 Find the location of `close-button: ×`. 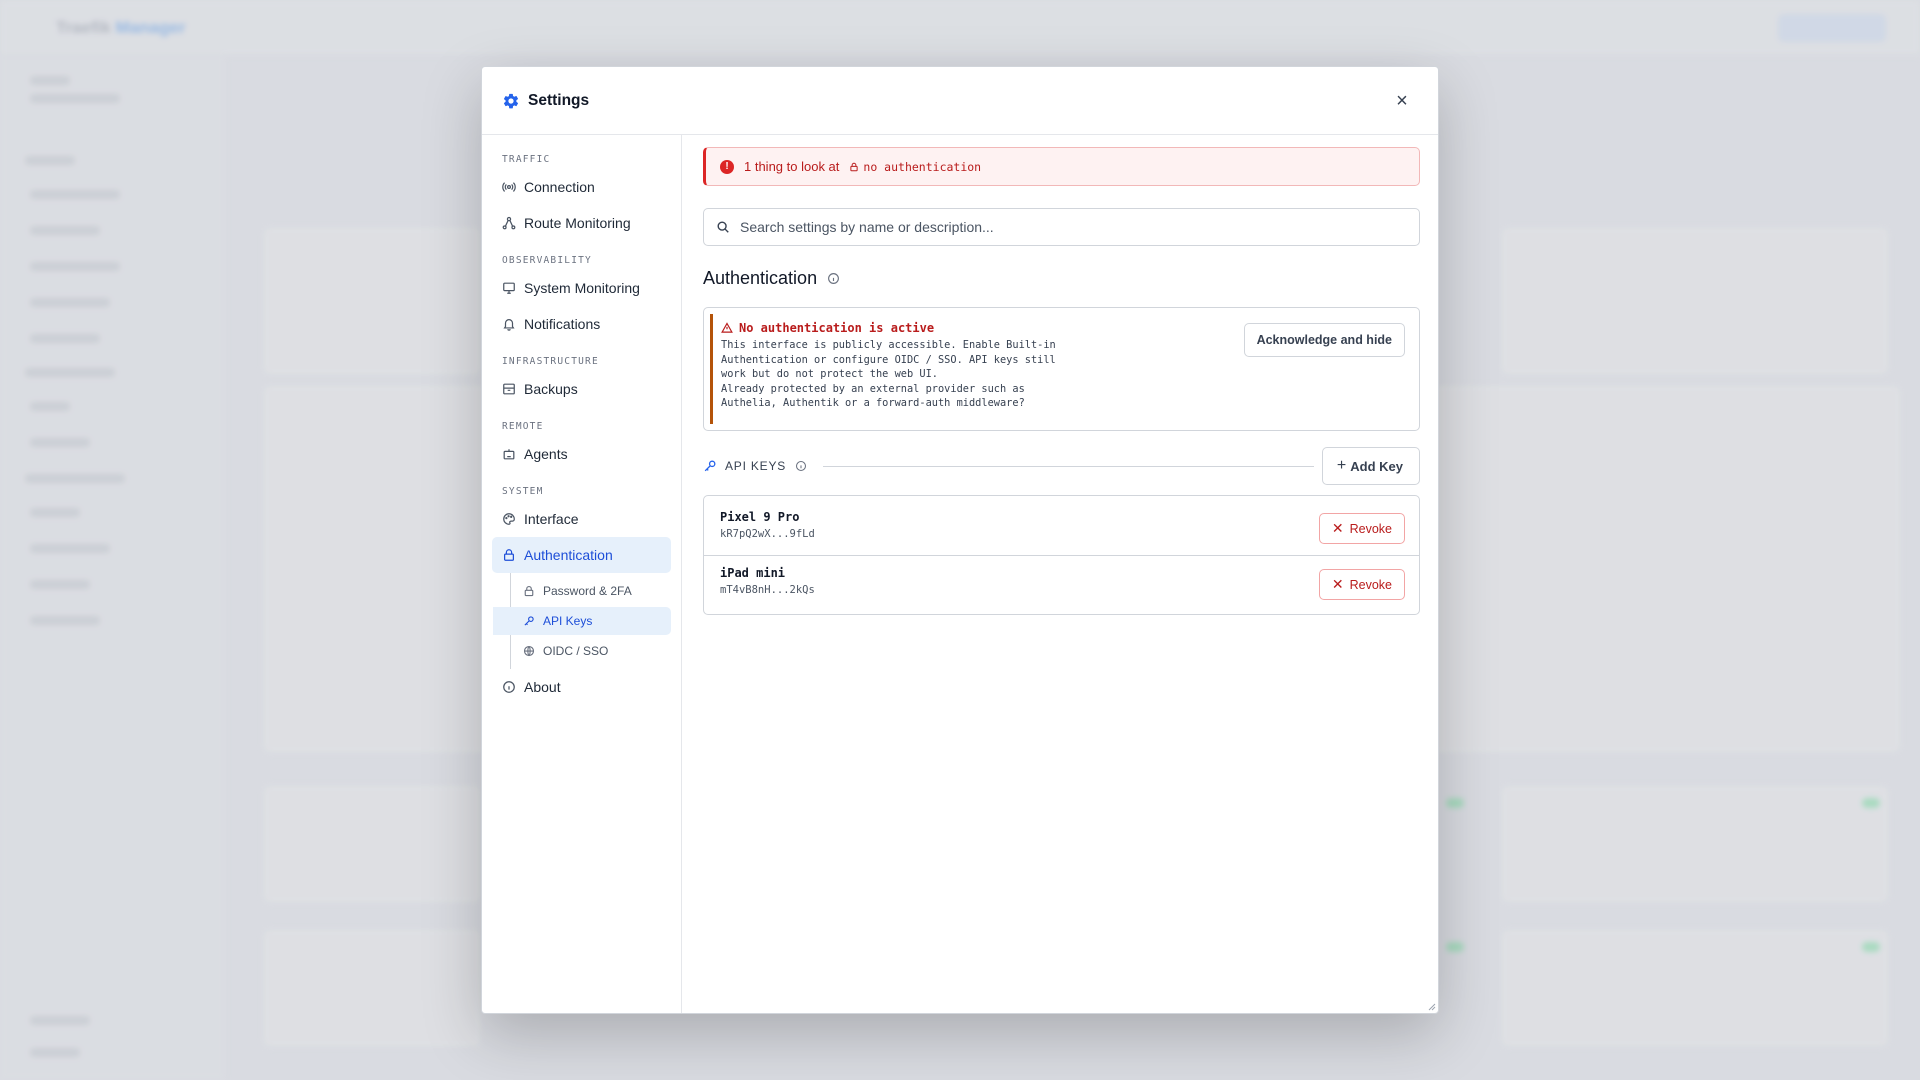

close-button: × is located at coordinates (1402, 101).